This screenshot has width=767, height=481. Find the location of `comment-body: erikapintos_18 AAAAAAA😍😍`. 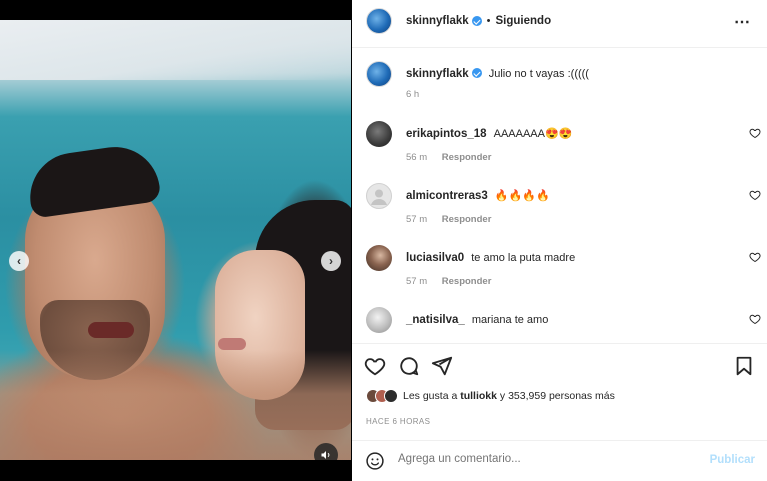

comment-body: erikapintos_18 AAAAAAA😍😍 is located at coordinates (576, 134).